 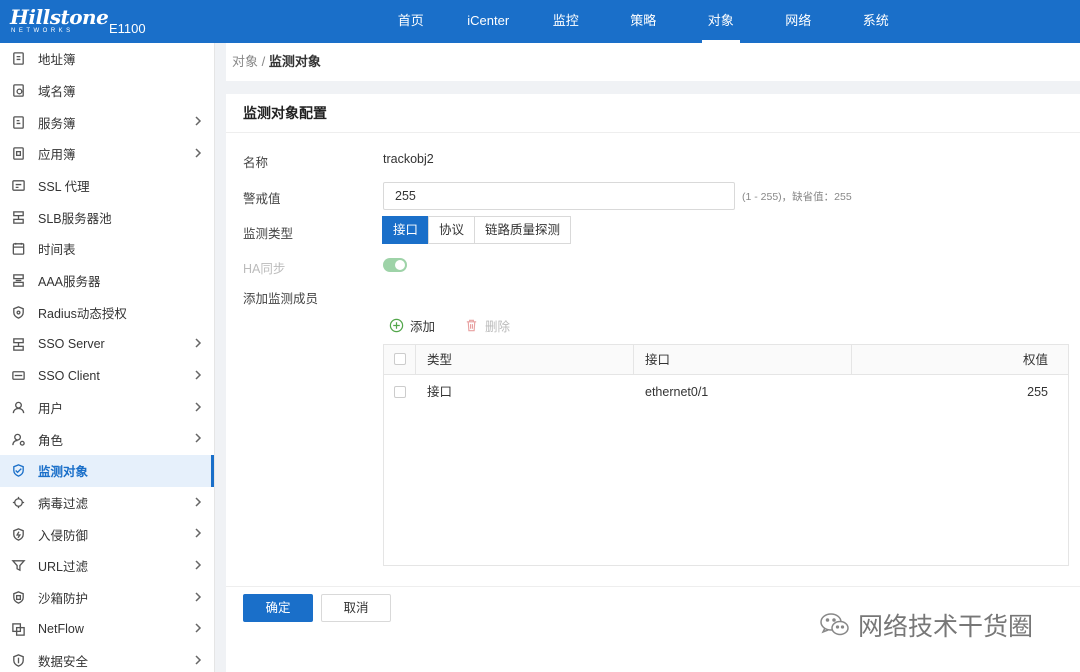 What do you see at coordinates (726, 392) in the screenshot?
I see `table-row: 接口 ethernet0/1 255` at bounding box center [726, 392].